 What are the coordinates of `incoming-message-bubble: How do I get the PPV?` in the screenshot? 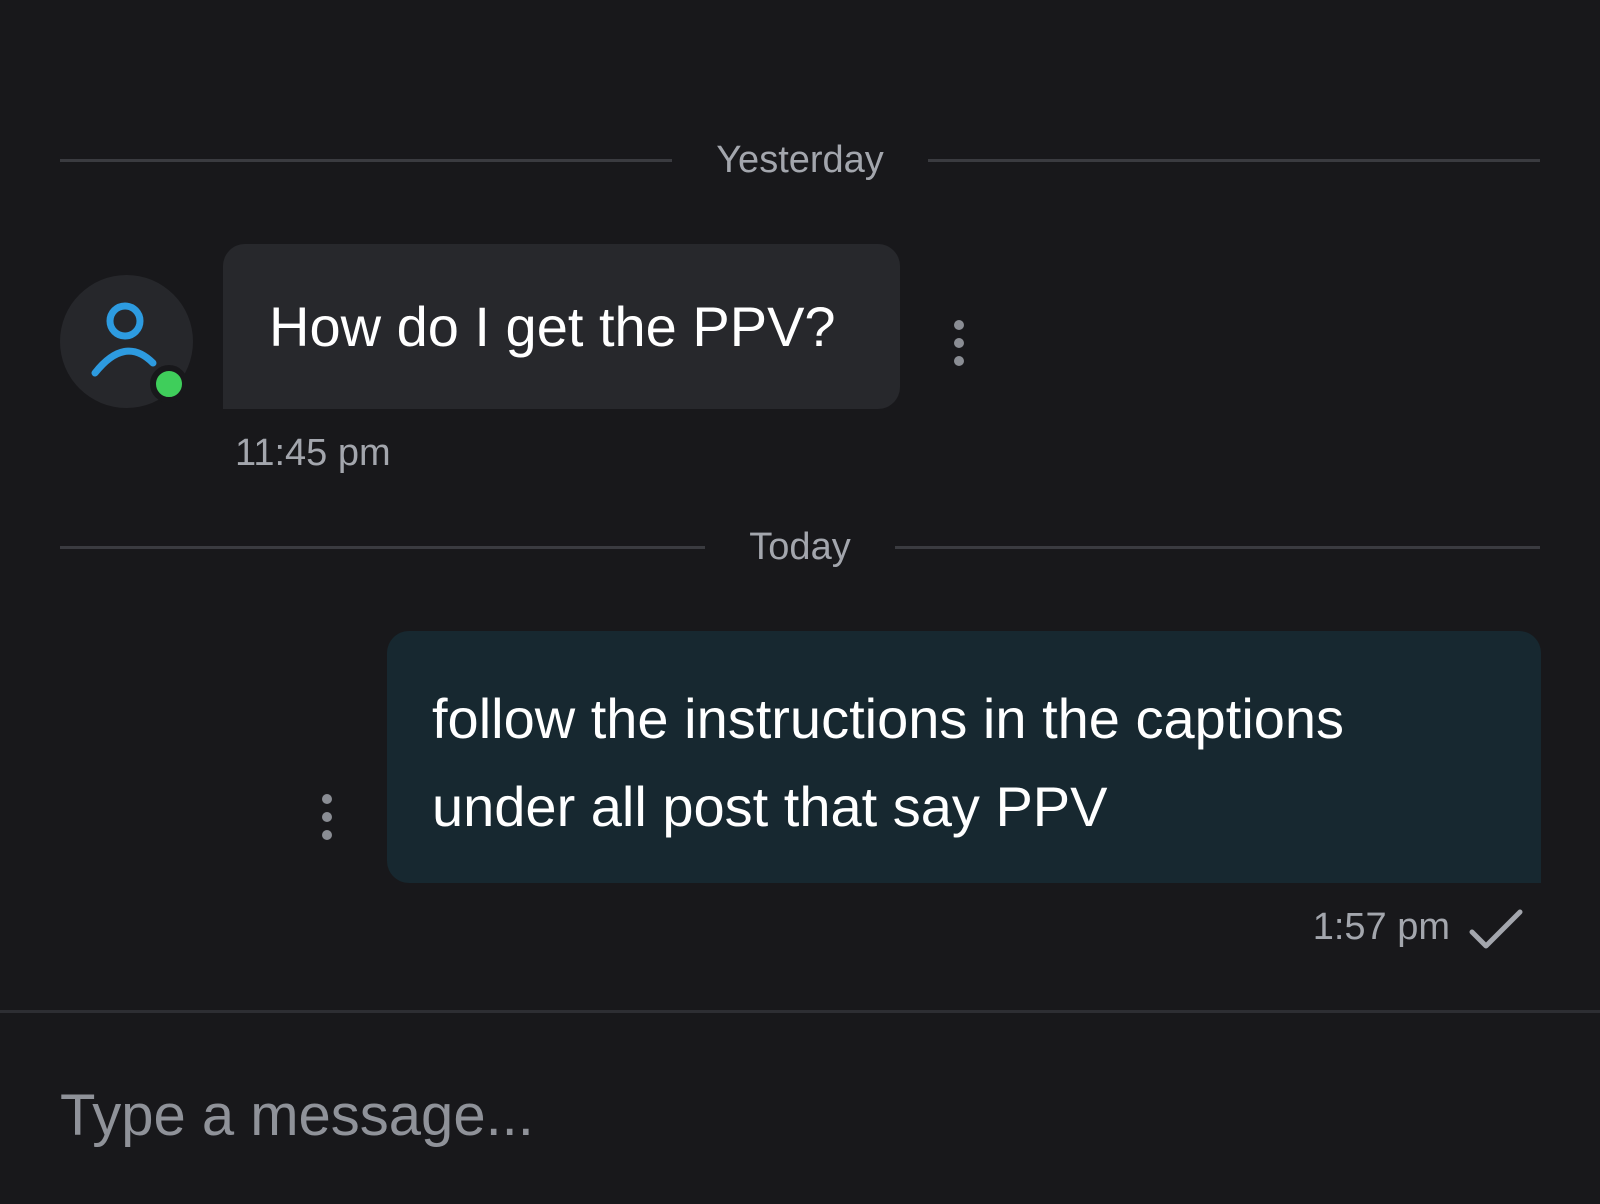 It's located at (561, 326).